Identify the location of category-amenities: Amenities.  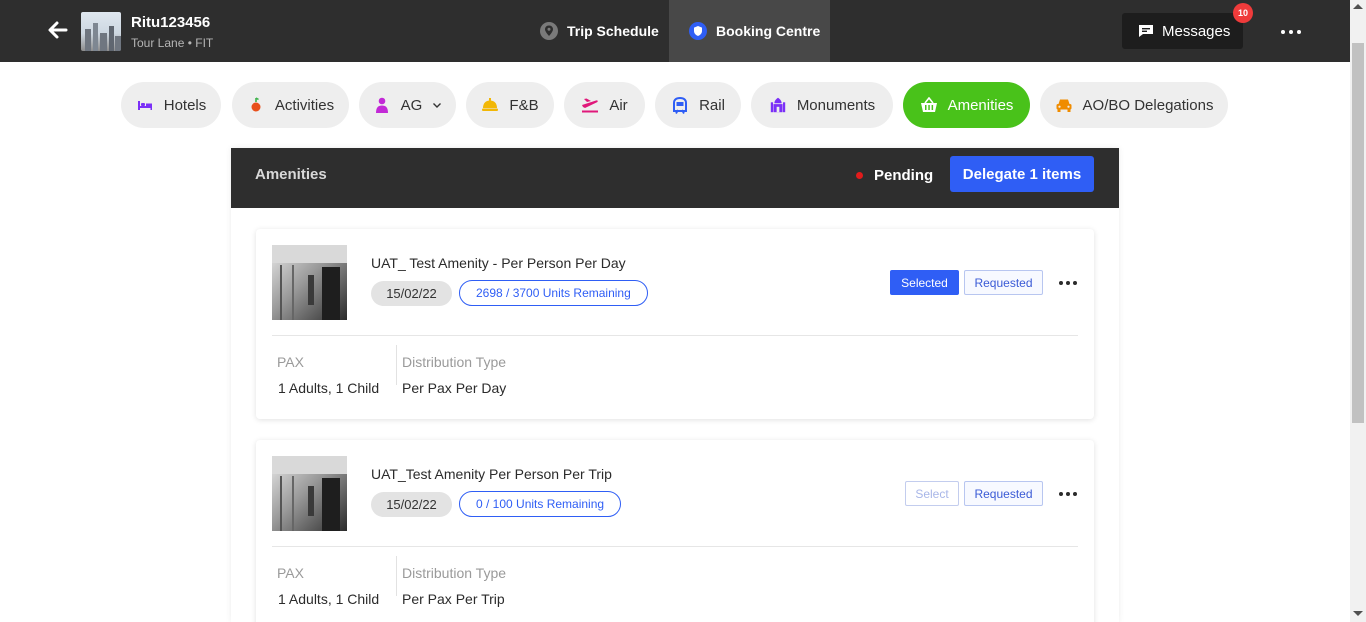
(966, 105).